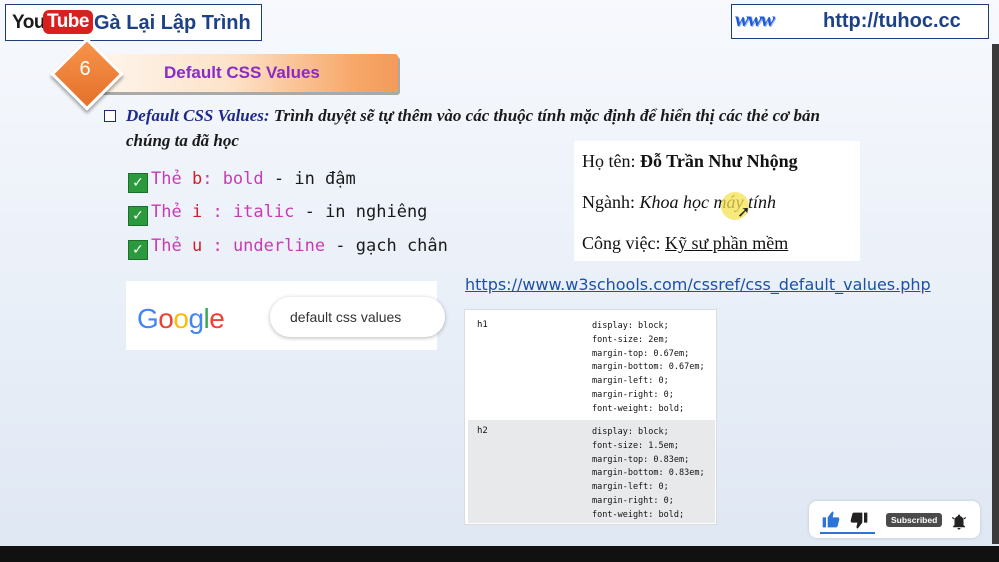 Image resolution: width=999 pixels, height=562 pixels. Describe the element at coordinates (611, 161) in the screenshot. I see `example-name-label: Họ tên:` at that location.